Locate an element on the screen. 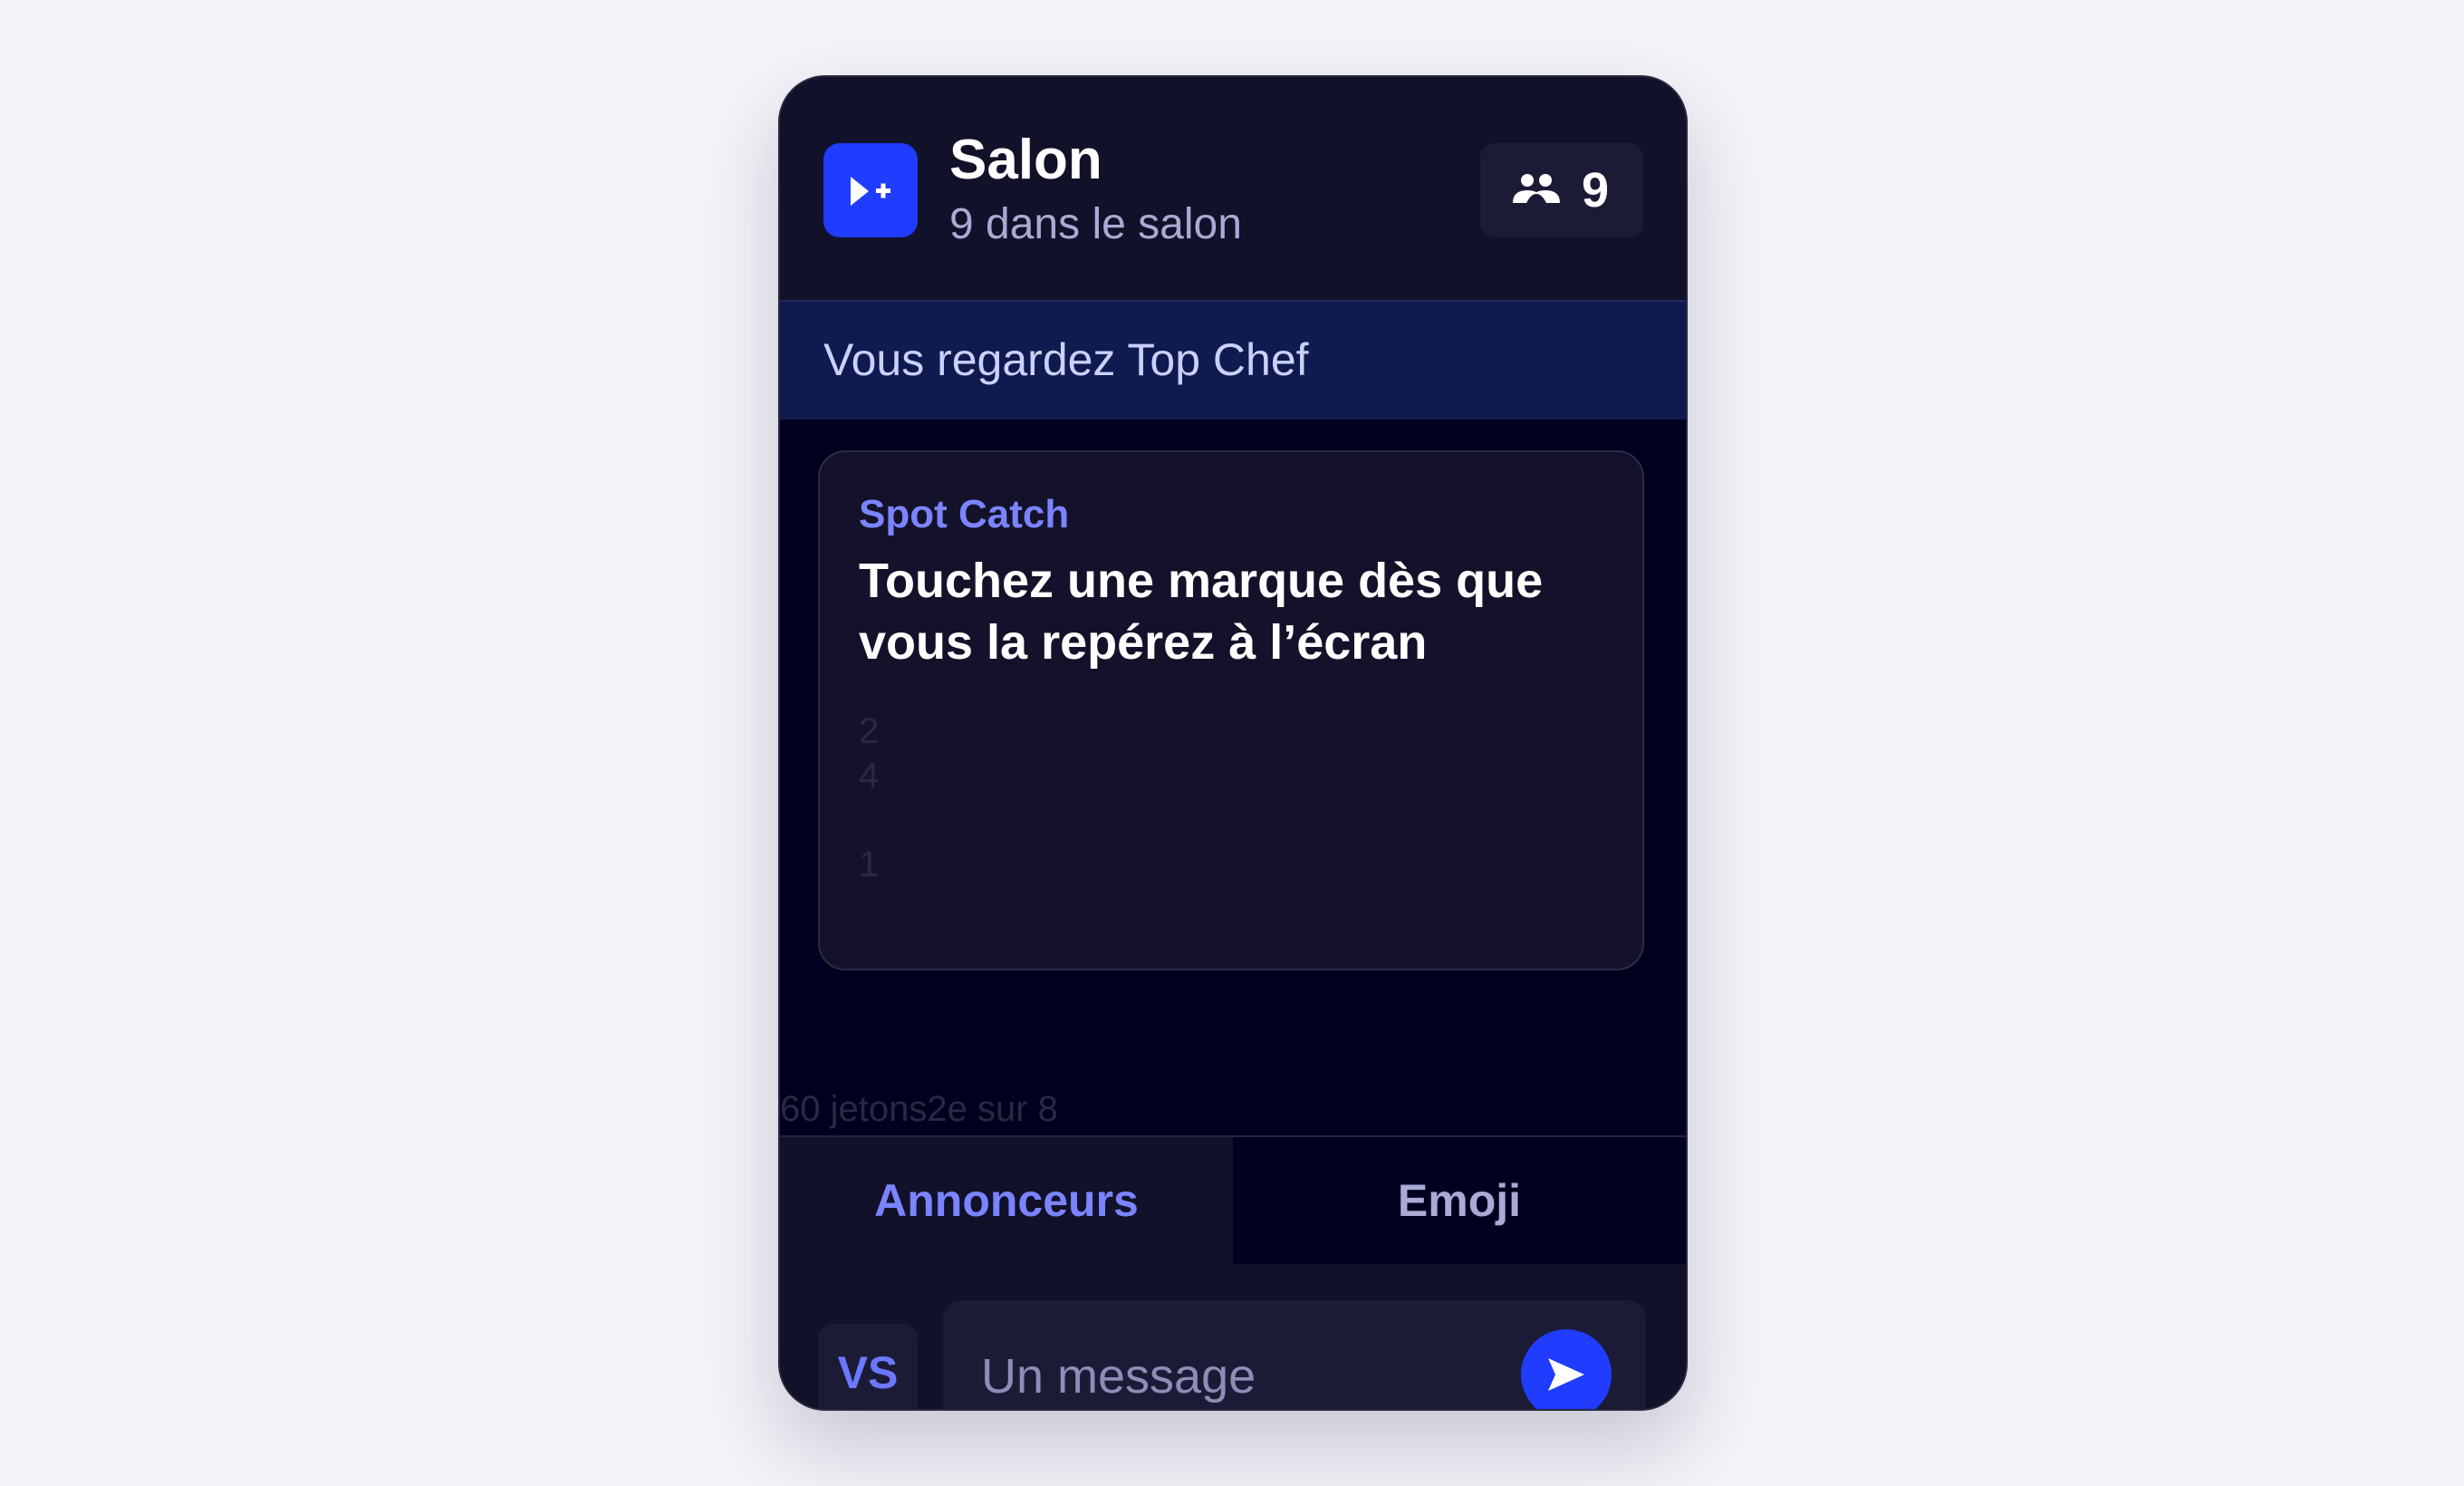  card-numbers: 2 4 1 is located at coordinates (869, 798).